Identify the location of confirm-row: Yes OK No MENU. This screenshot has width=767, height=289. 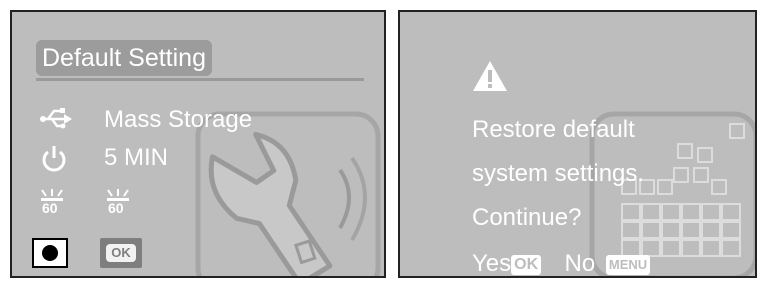
(561, 263).